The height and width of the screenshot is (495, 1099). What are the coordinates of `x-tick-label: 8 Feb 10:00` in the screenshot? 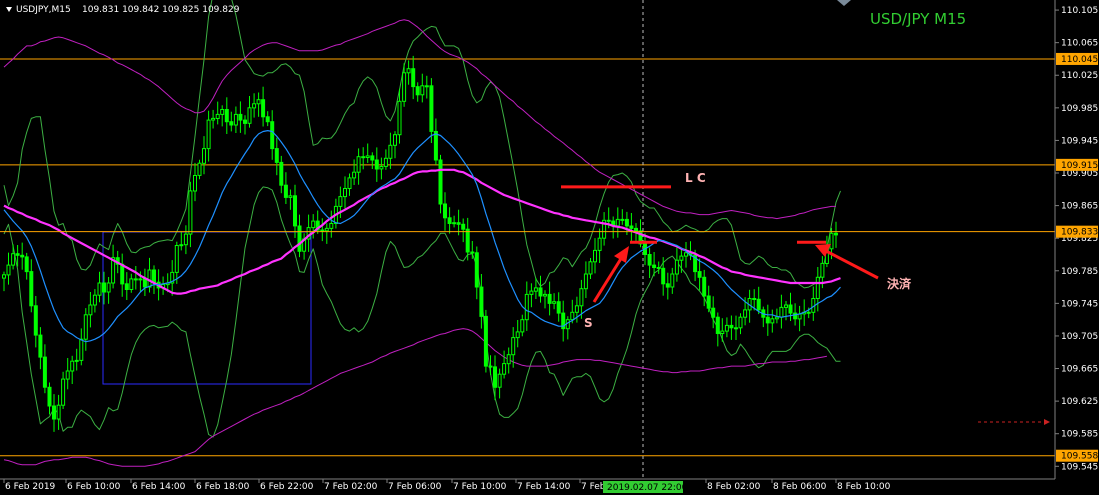 It's located at (864, 487).